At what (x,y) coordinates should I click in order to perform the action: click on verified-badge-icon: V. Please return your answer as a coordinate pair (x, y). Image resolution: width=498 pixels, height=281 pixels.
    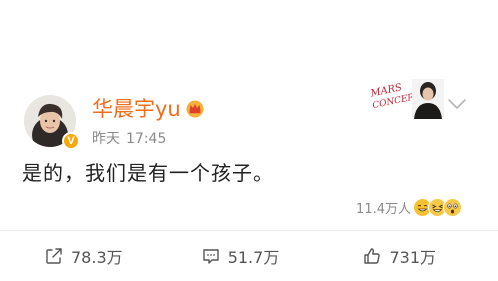
    Looking at the image, I should click on (71, 141).